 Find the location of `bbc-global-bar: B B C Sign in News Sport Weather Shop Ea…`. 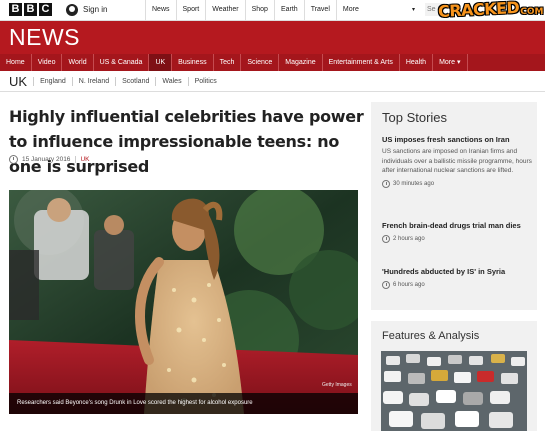

bbc-global-bar: B B C Sign in News Sport Weather Shop Ea… is located at coordinates (272, 10).